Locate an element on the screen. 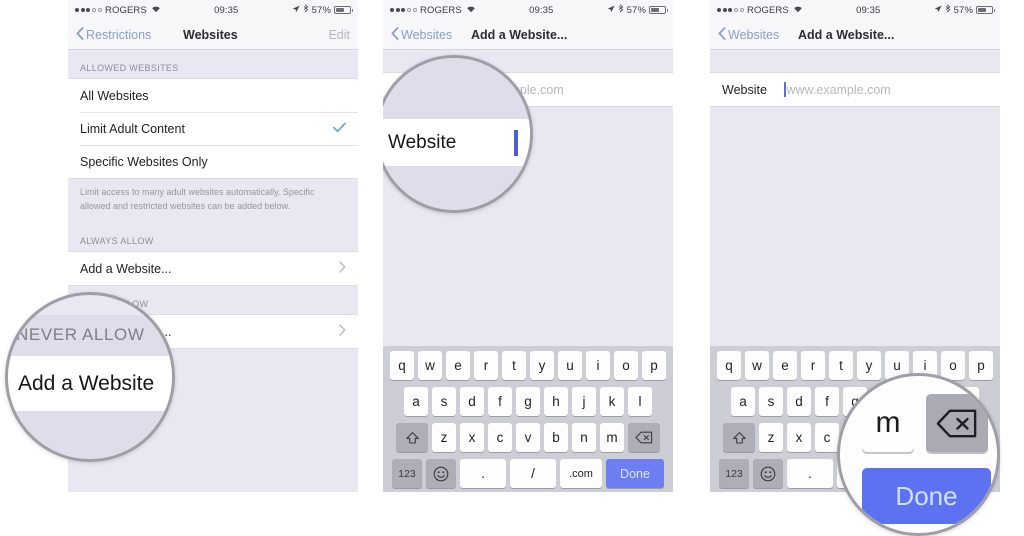 The height and width of the screenshot is (536, 1024). magnifier-callout-done-key: m Done is located at coordinates (918, 454).